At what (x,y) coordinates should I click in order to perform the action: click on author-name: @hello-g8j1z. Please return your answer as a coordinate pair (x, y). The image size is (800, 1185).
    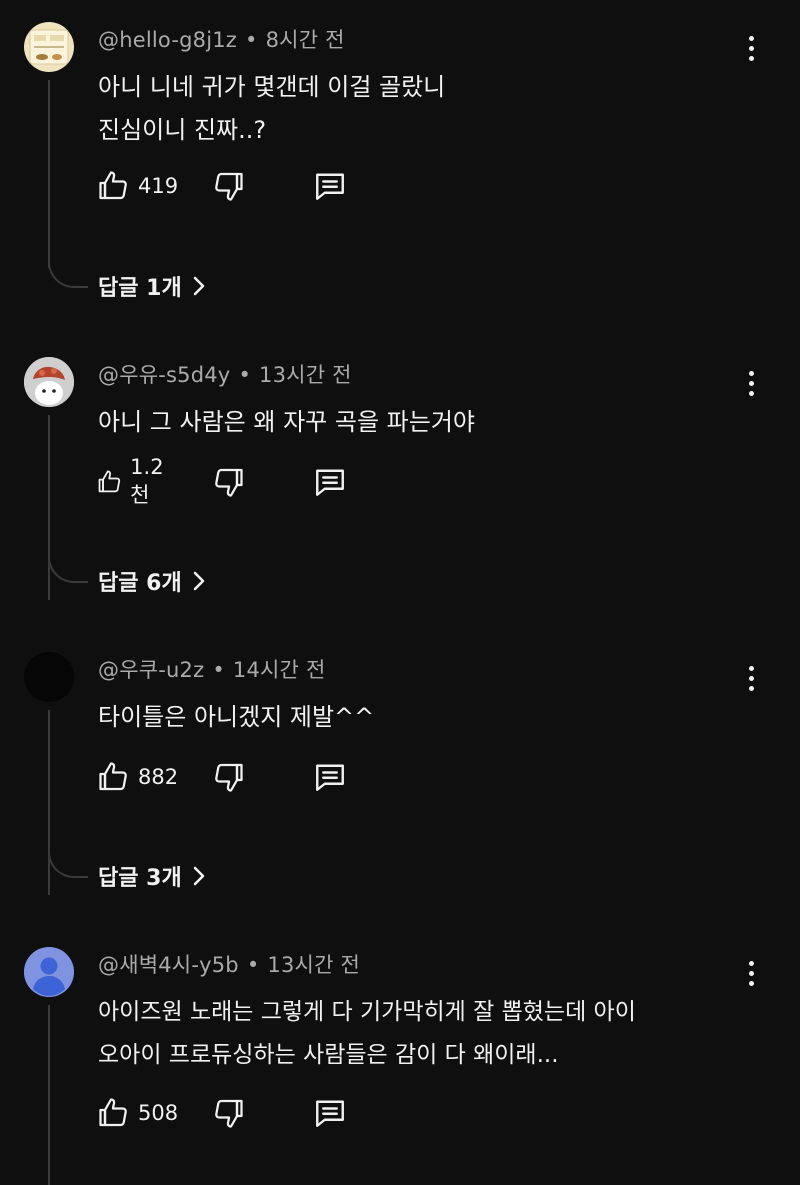
    Looking at the image, I should click on (167, 40).